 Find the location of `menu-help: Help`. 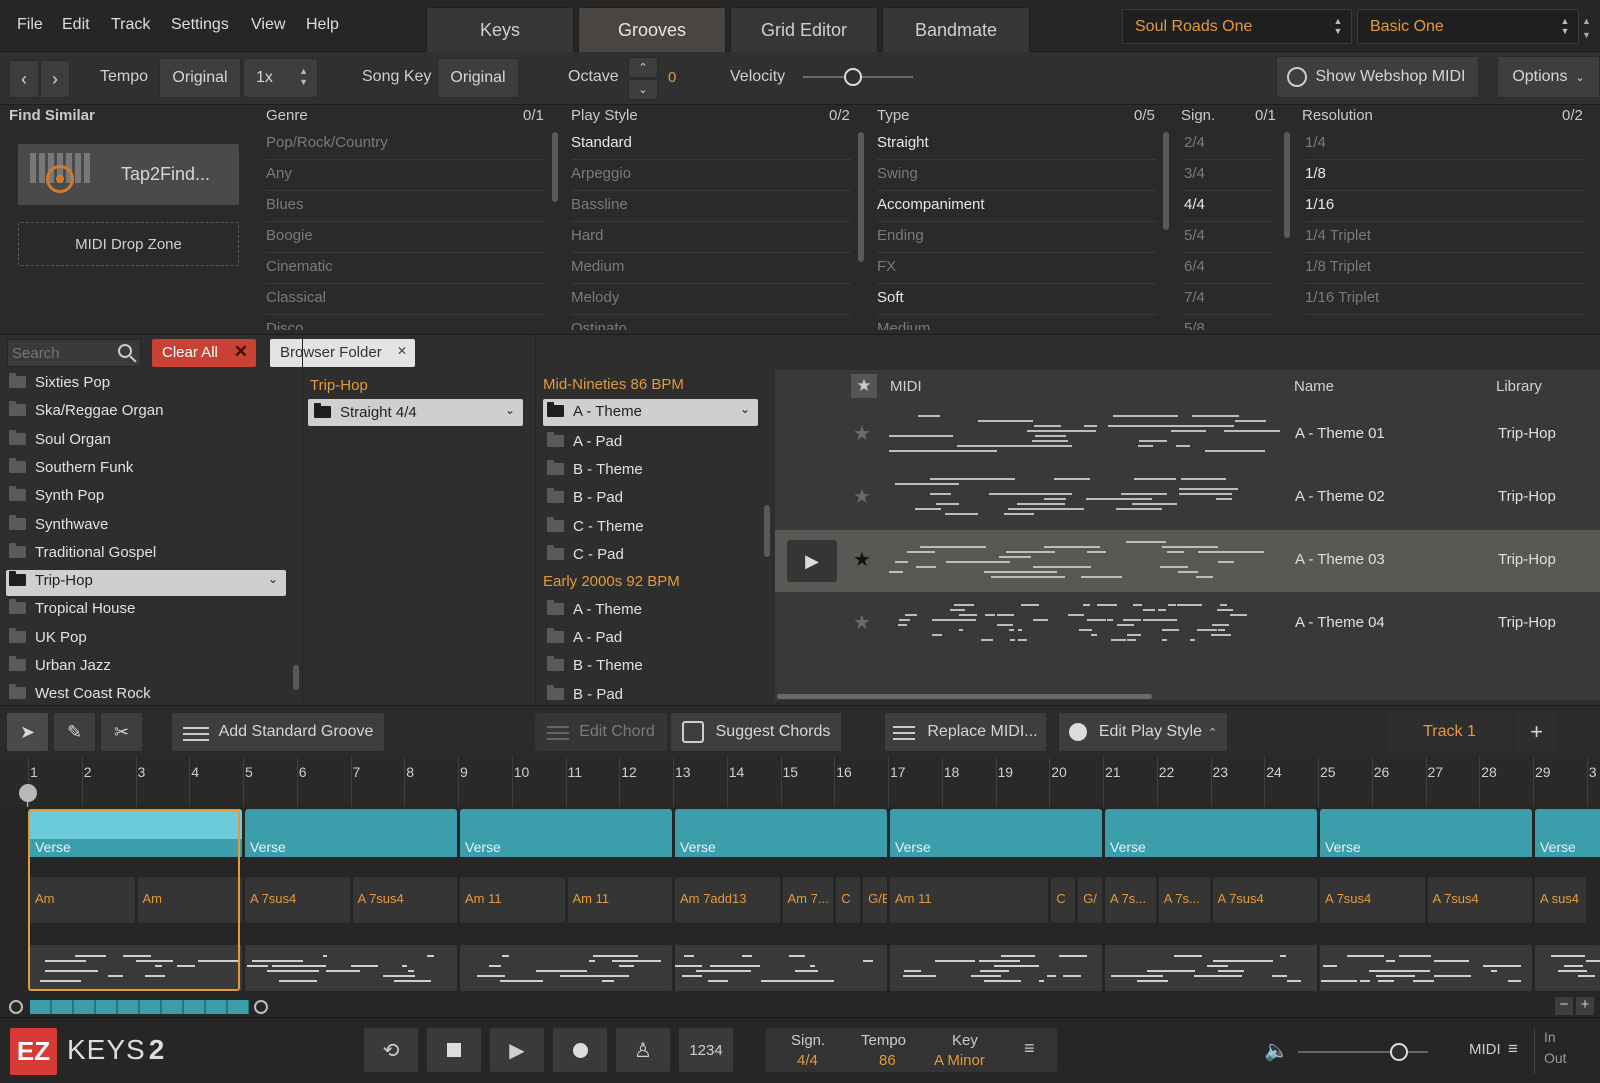

menu-help: Help is located at coordinates (322, 25).